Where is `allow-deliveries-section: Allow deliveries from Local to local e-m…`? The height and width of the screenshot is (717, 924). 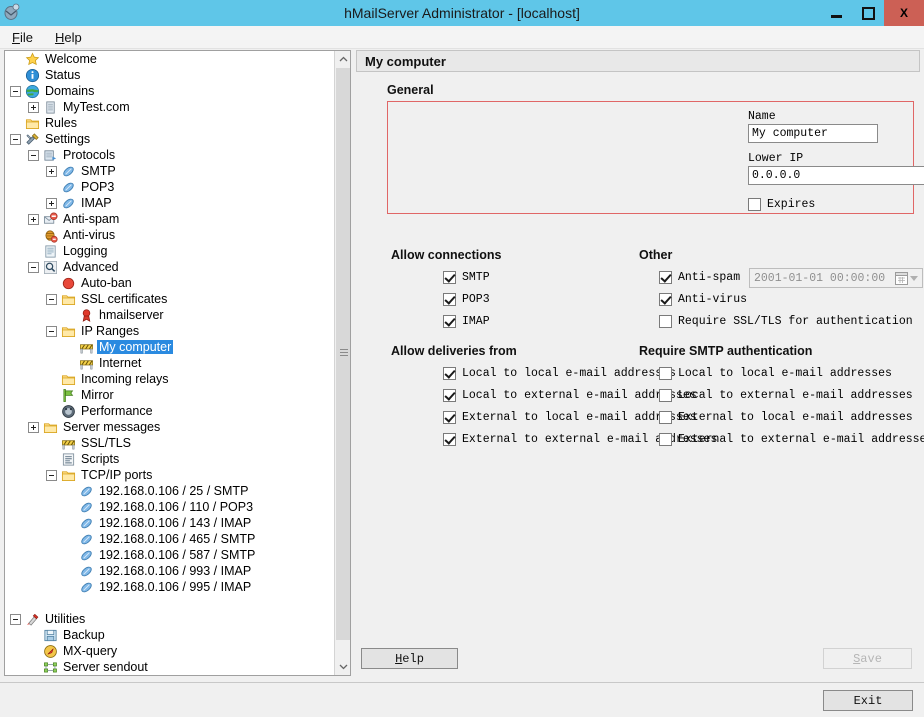
allow-deliveries-section: Allow deliveries from Local to local e-m… is located at coordinates (554, 398).